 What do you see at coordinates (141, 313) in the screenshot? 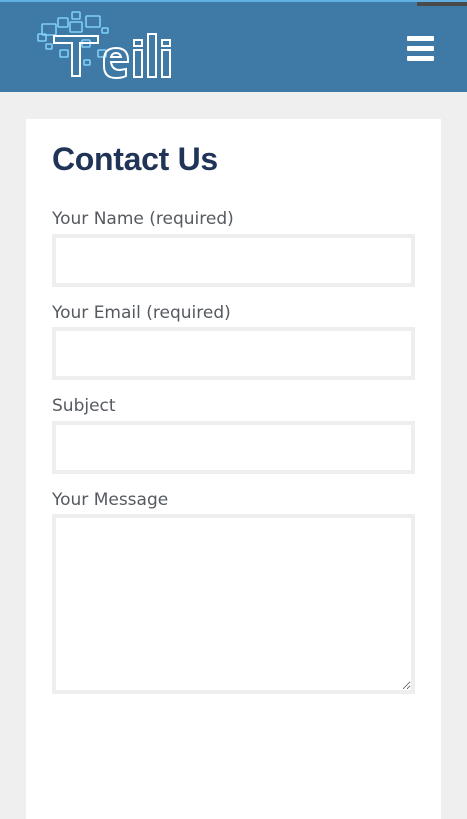
I see `email-label: Your Email (required)` at bounding box center [141, 313].